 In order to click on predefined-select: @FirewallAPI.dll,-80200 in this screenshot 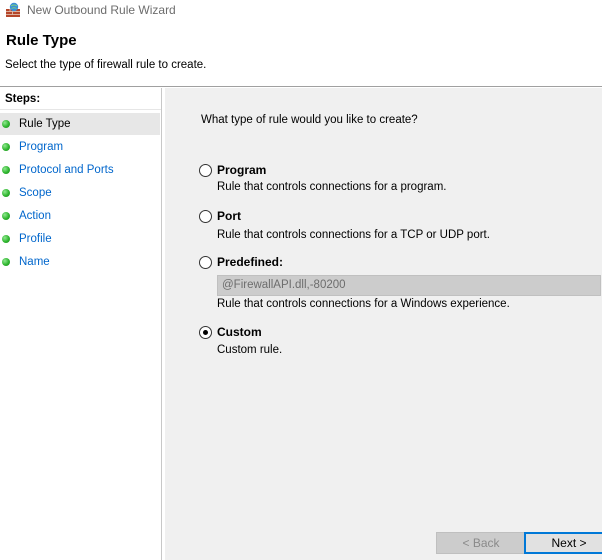, I will do `click(409, 285)`.